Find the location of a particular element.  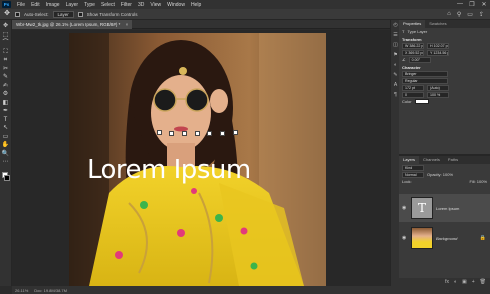

layer-row-background: ◉ Background 🔒 is located at coordinates (444, 238).